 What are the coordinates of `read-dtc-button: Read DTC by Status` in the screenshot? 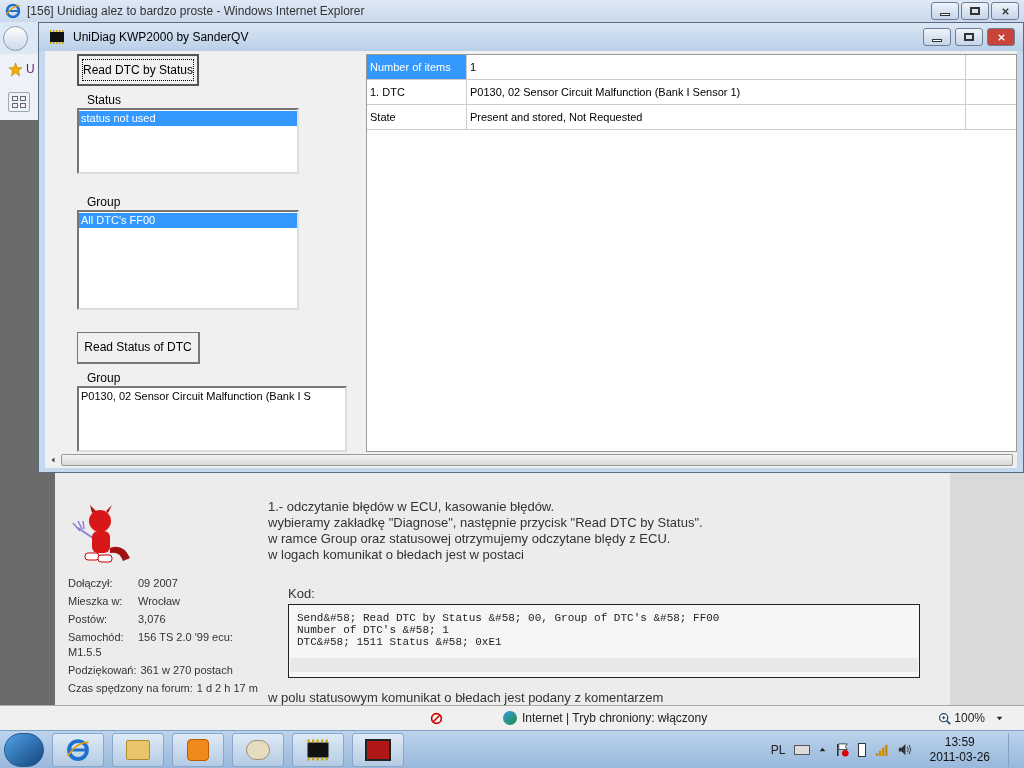 It's located at (138, 70).